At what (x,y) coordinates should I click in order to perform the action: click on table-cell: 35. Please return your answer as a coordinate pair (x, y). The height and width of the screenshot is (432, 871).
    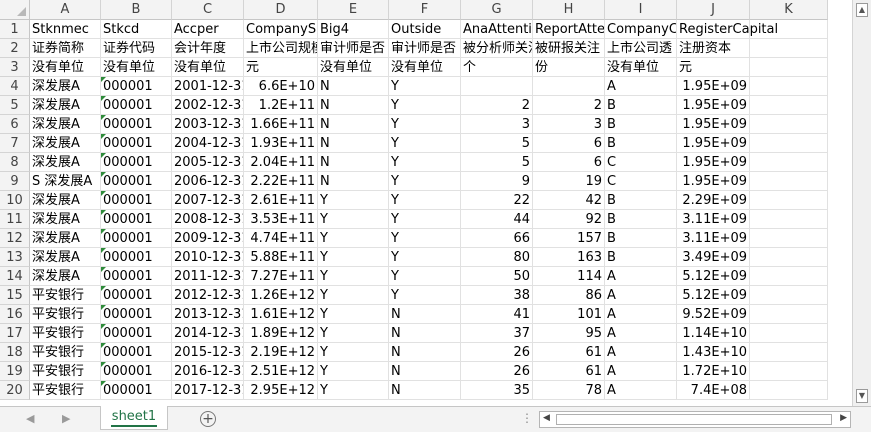
    Looking at the image, I should click on (497, 390).